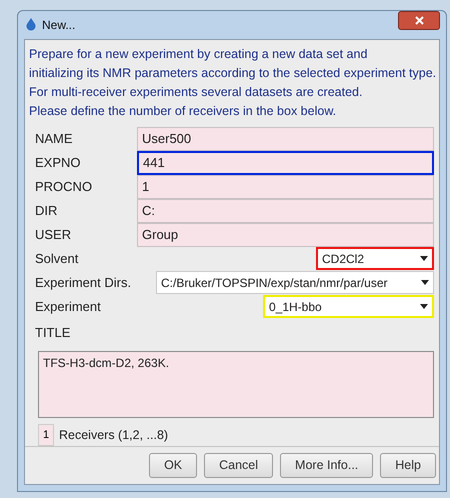 This screenshot has height=498, width=450. What do you see at coordinates (113, 435) in the screenshot?
I see `receivers-label: Receivers (1,2, ...8)` at bounding box center [113, 435].